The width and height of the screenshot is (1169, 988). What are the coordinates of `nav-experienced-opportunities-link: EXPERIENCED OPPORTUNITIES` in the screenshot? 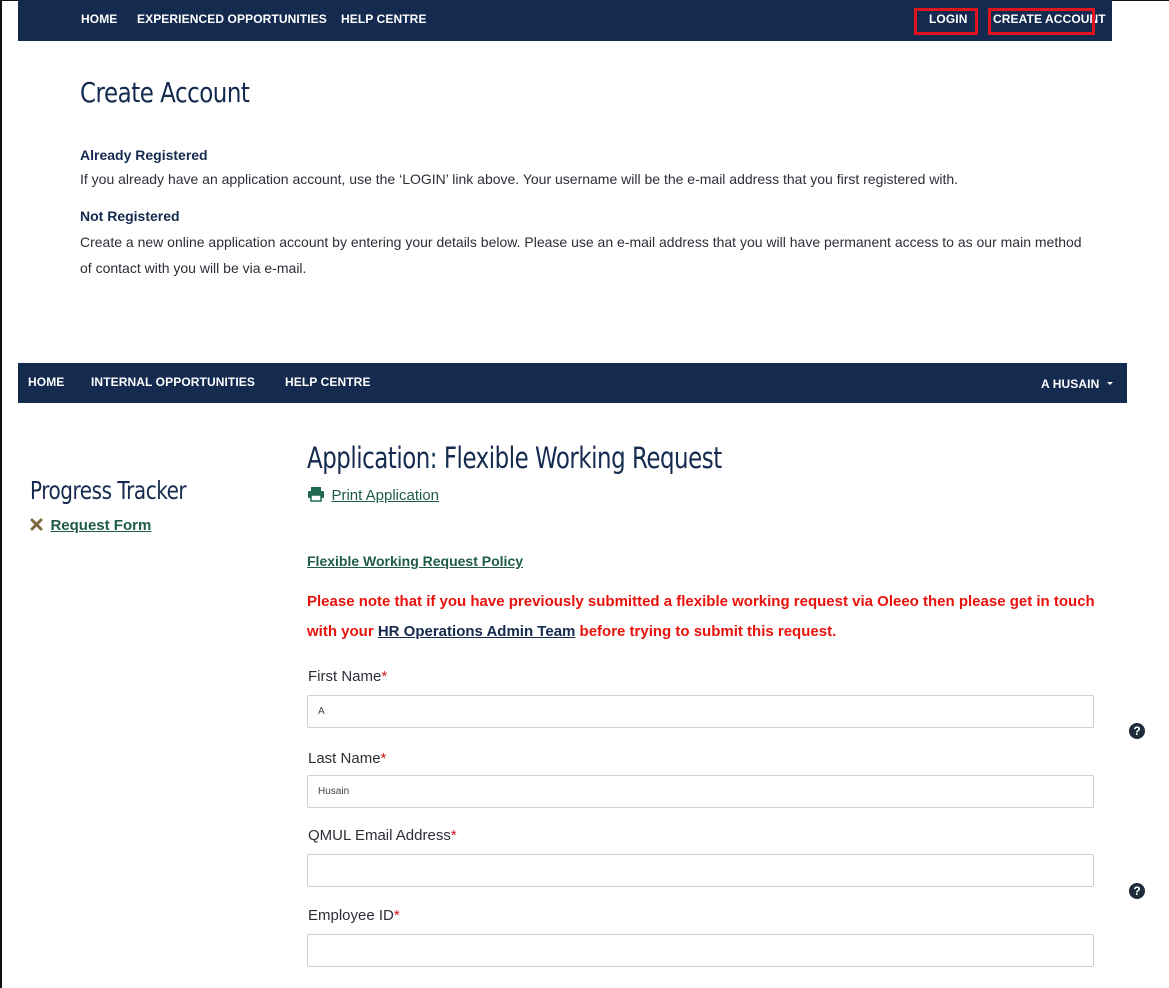 It's located at (232, 19).